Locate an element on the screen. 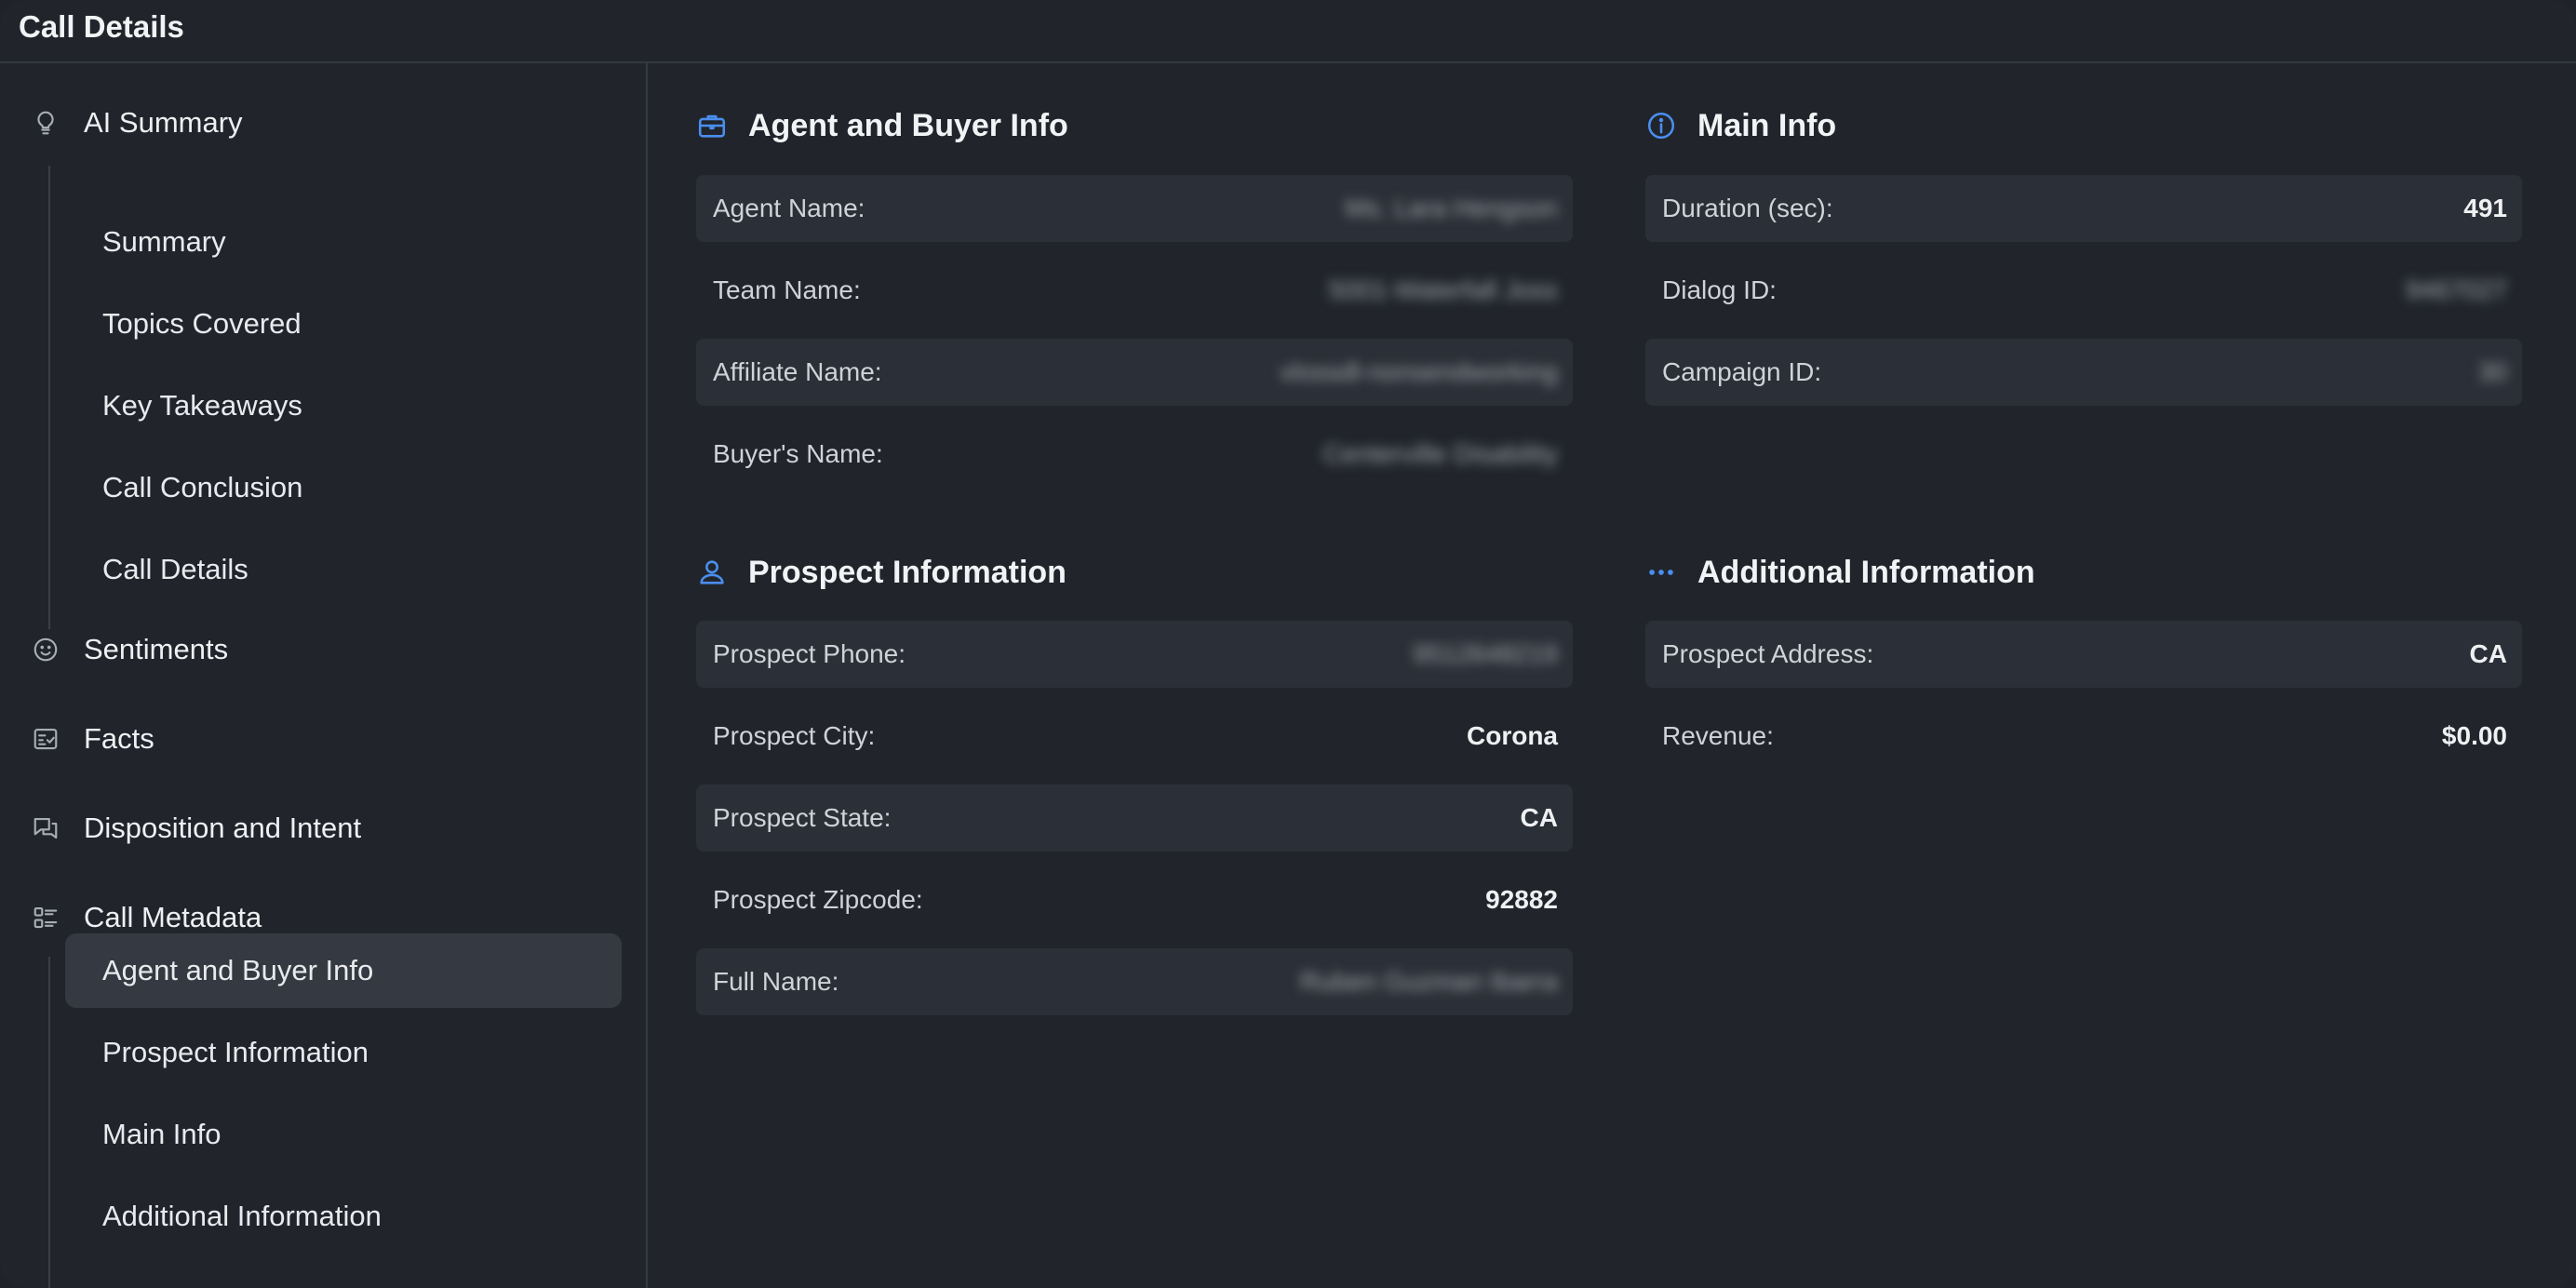 The width and height of the screenshot is (2576, 1288). field-row: Dialog ID: 9467027 is located at coordinates (2083, 290).